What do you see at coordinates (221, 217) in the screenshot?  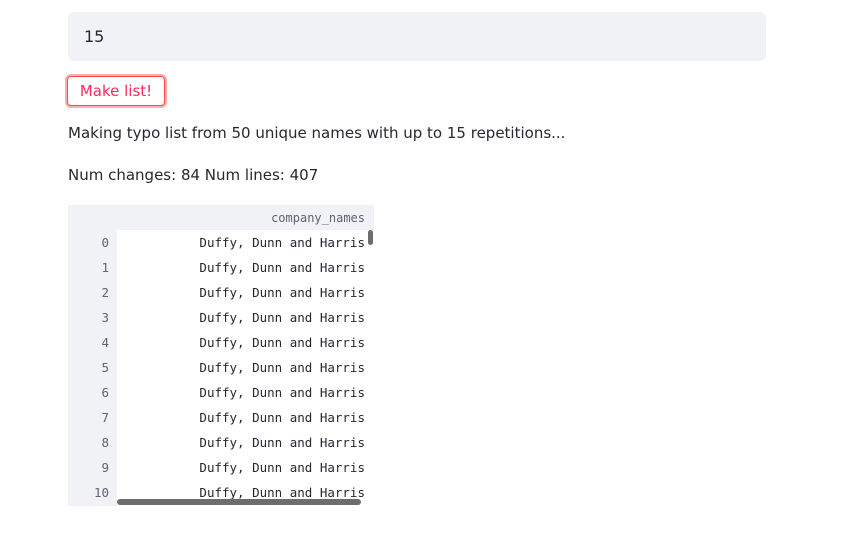 I see `dataframe-header: company_names` at bounding box center [221, 217].